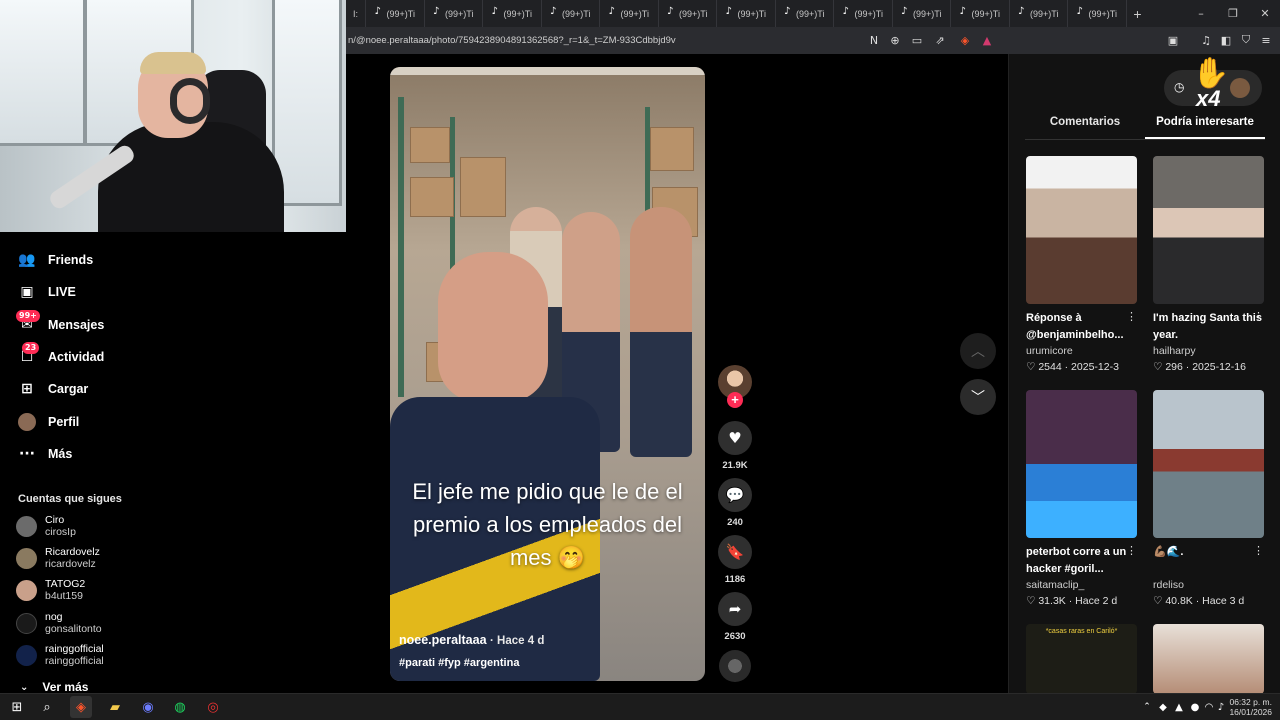  What do you see at coordinates (459, 663) in the screenshot?
I see `video-hashtags: #parati #fyp #argentina` at bounding box center [459, 663].